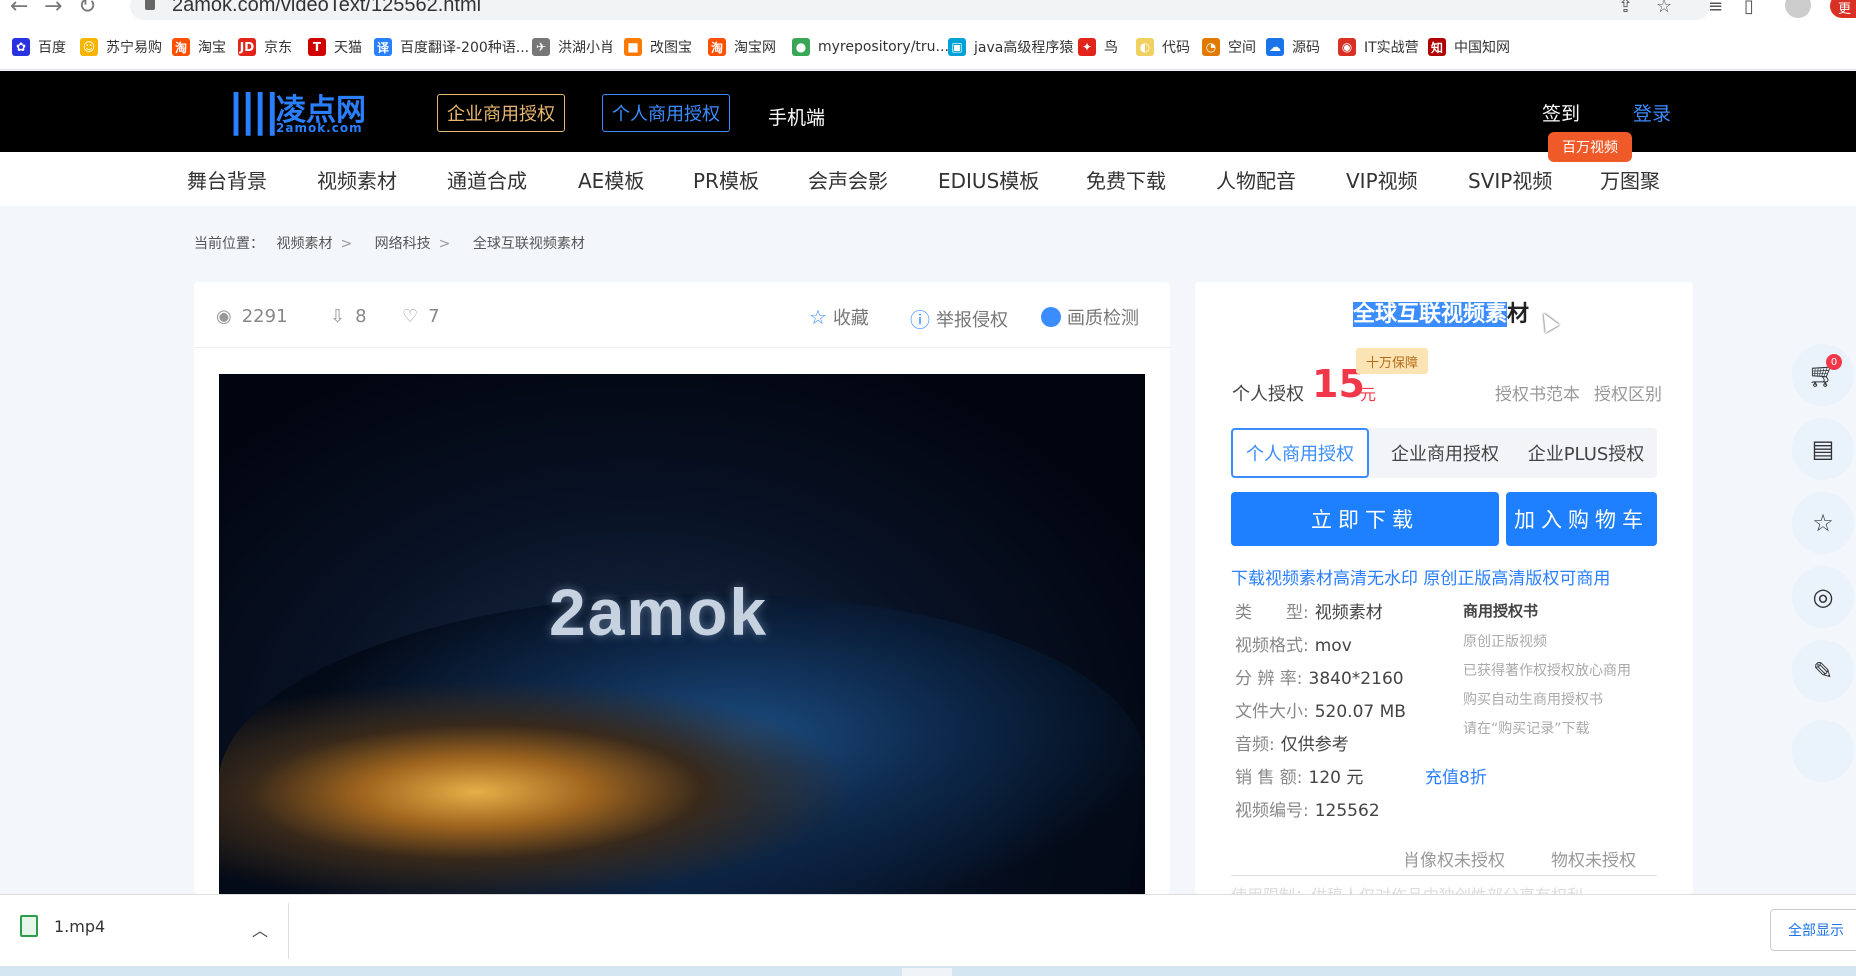 This screenshot has width=1856, height=976. What do you see at coordinates (1652, 112) in the screenshot?
I see `login-link: 登录` at bounding box center [1652, 112].